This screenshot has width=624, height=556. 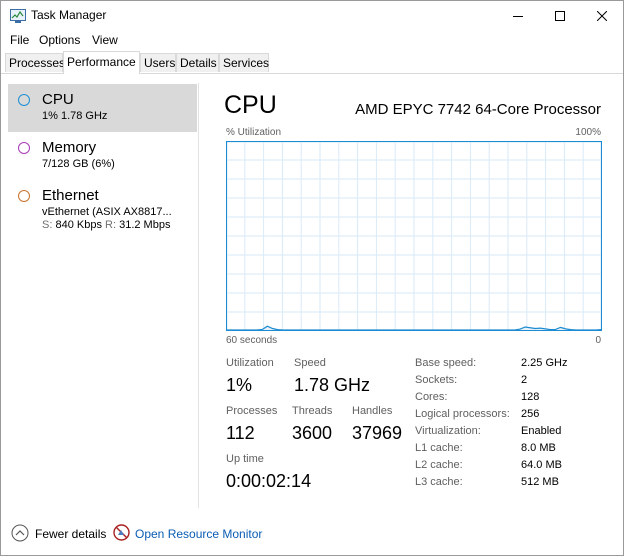 I want to click on sidebar-item-label: Memory, so click(x=69, y=147).